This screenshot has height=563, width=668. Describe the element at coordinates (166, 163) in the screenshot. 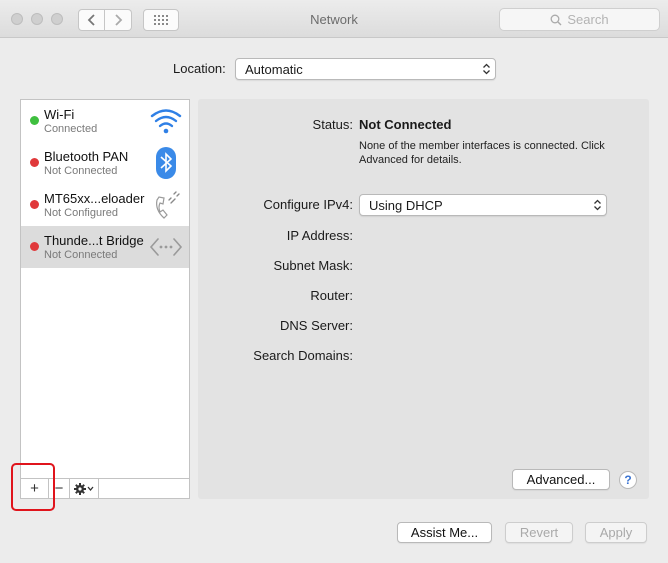

I see `bluetooth-icon` at that location.